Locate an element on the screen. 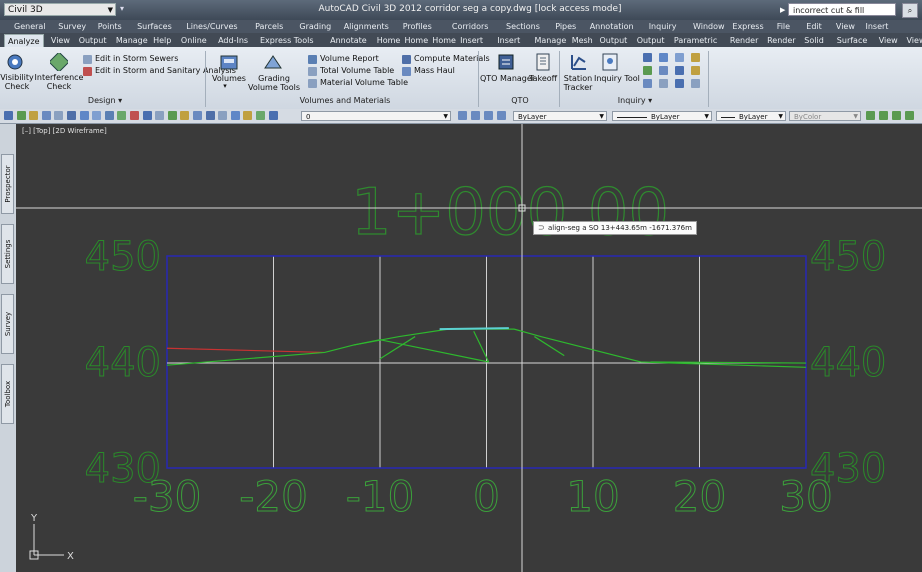  ribbon-tab: Help is located at coordinates (162, 40).